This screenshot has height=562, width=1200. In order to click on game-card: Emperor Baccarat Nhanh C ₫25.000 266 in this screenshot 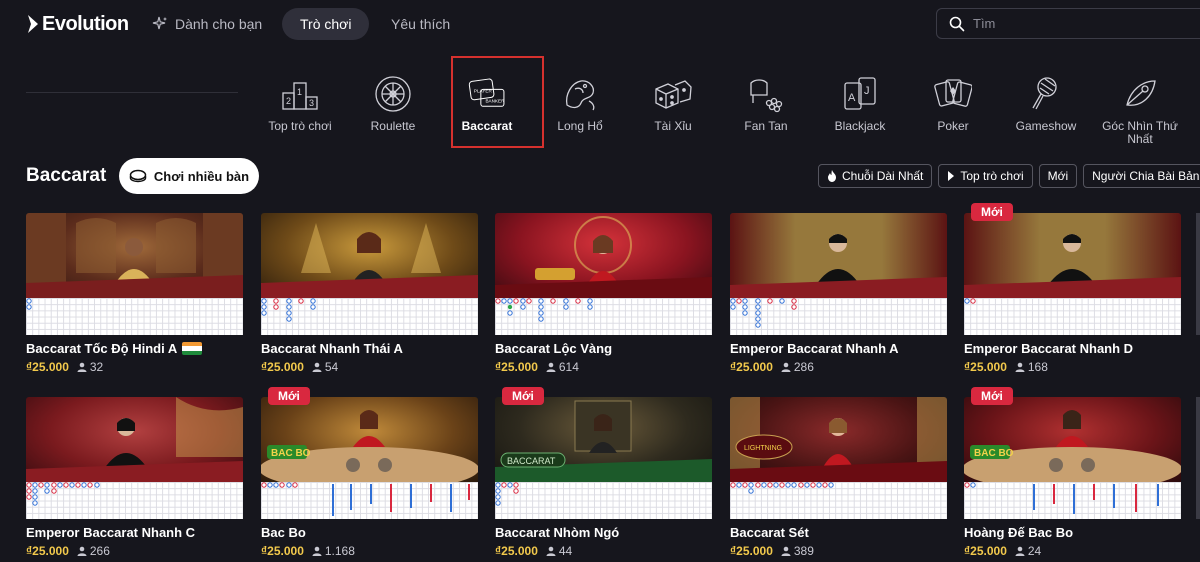, I will do `click(134, 477)`.